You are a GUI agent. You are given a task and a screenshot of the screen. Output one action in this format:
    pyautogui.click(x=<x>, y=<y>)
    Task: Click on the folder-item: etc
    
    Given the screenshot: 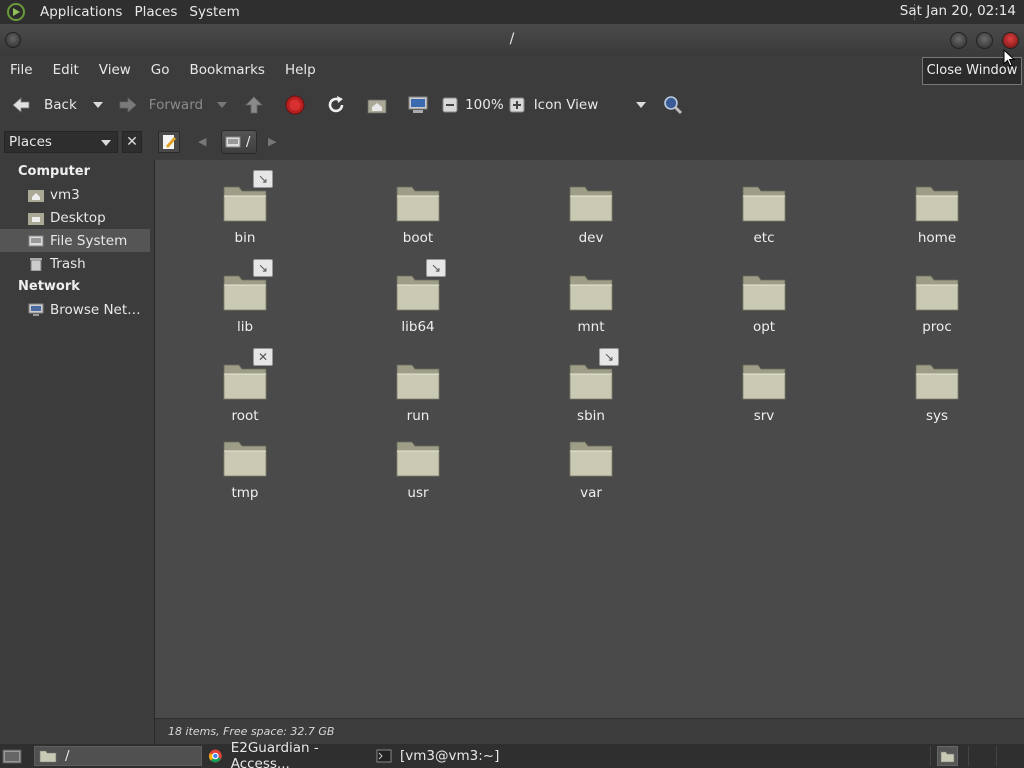 What is the action you would take?
    pyautogui.click(x=764, y=203)
    